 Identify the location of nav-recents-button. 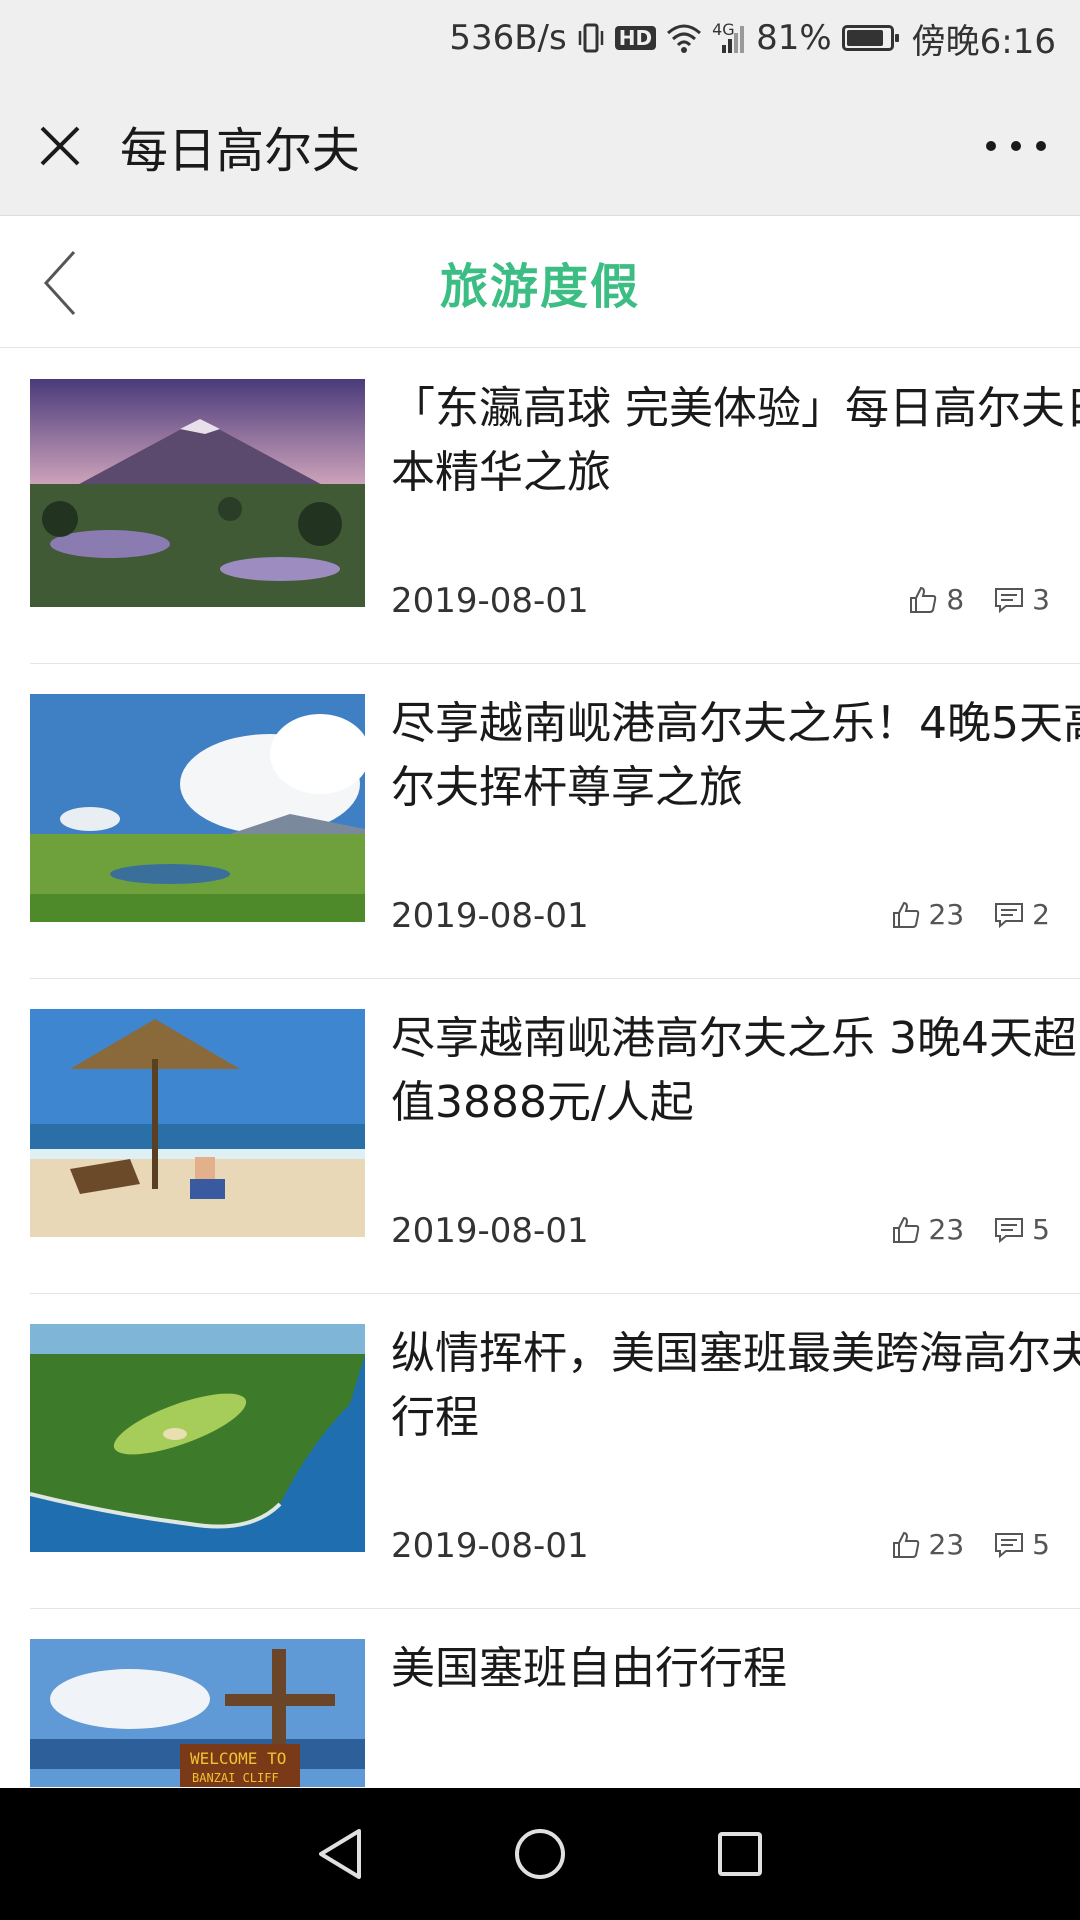
(740, 1854).